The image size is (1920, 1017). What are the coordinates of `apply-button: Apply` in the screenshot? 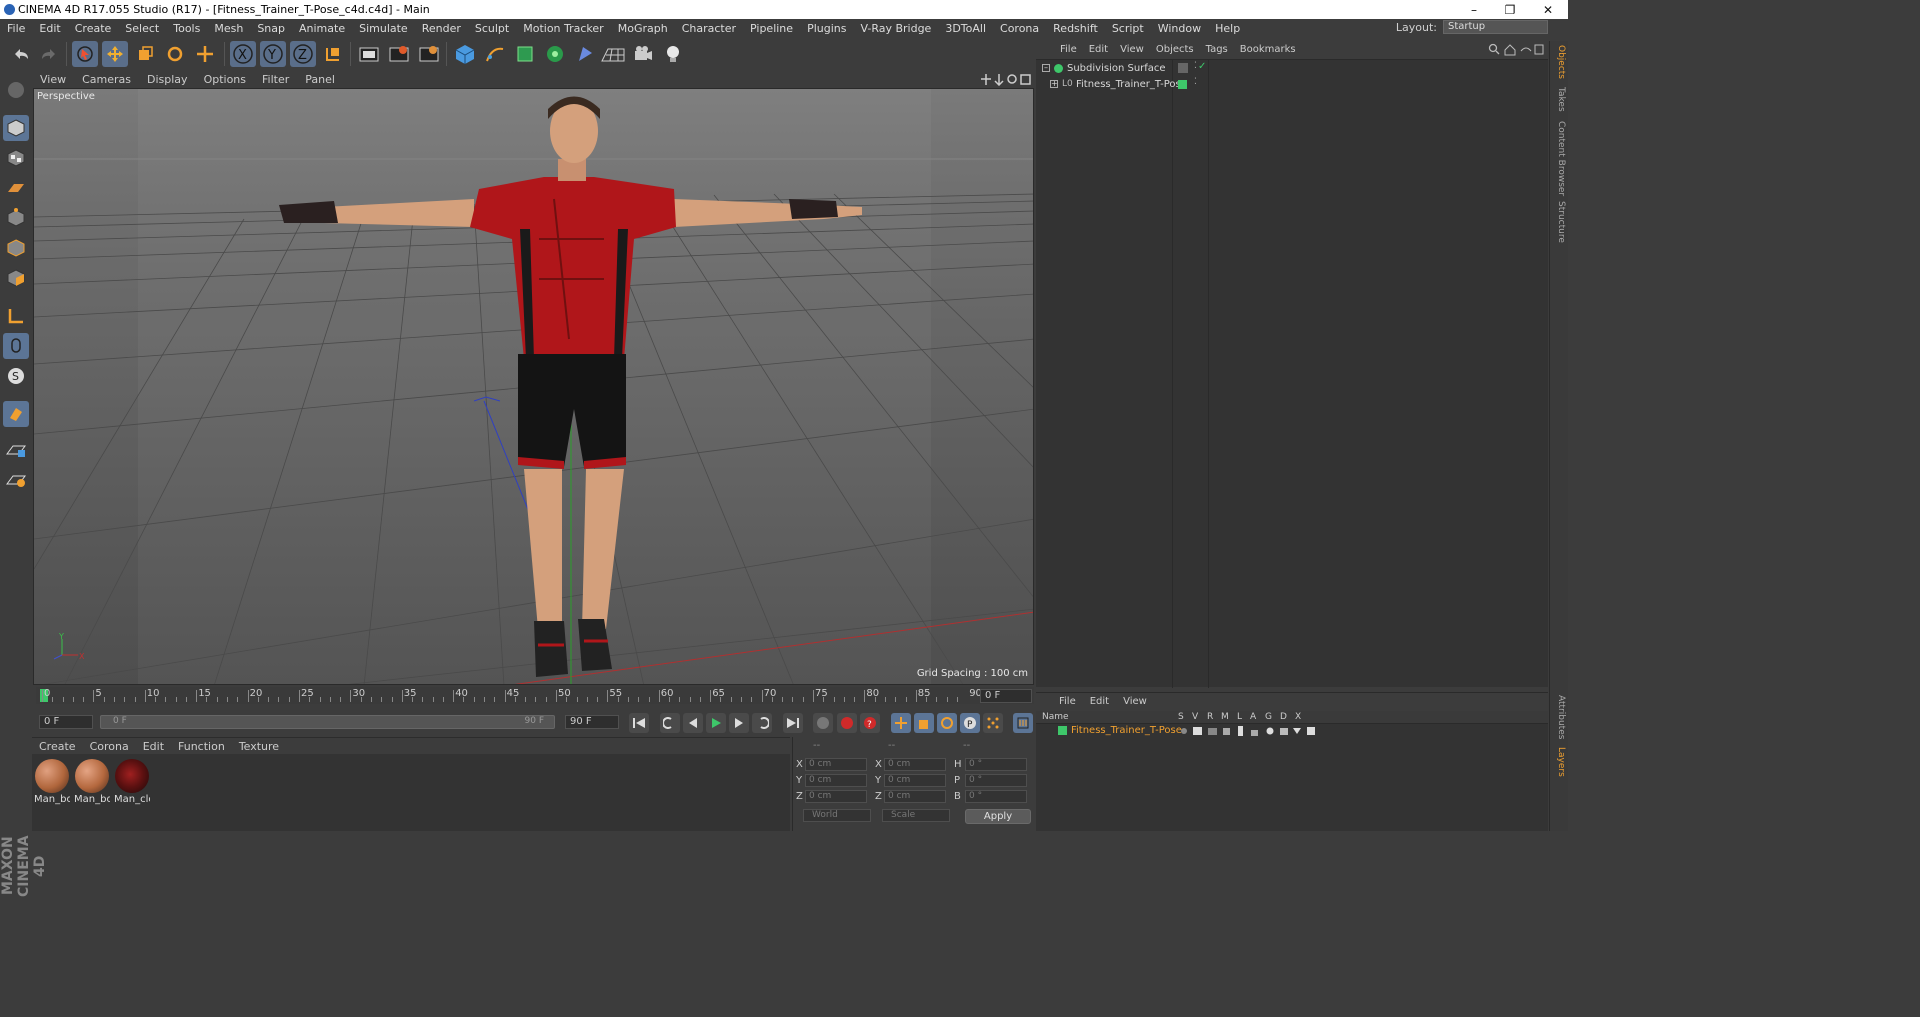 It's located at (998, 816).